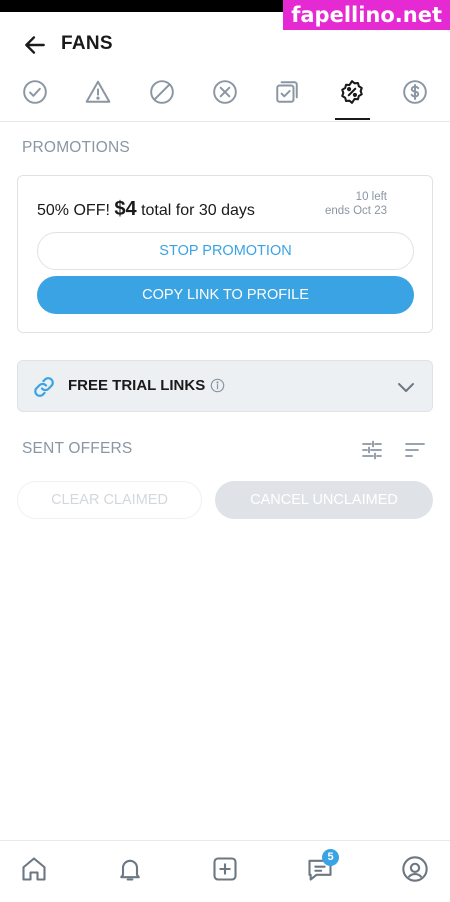  Describe the element at coordinates (73, 210) in the screenshot. I see `offer-prefix: 50% OFF!` at that location.